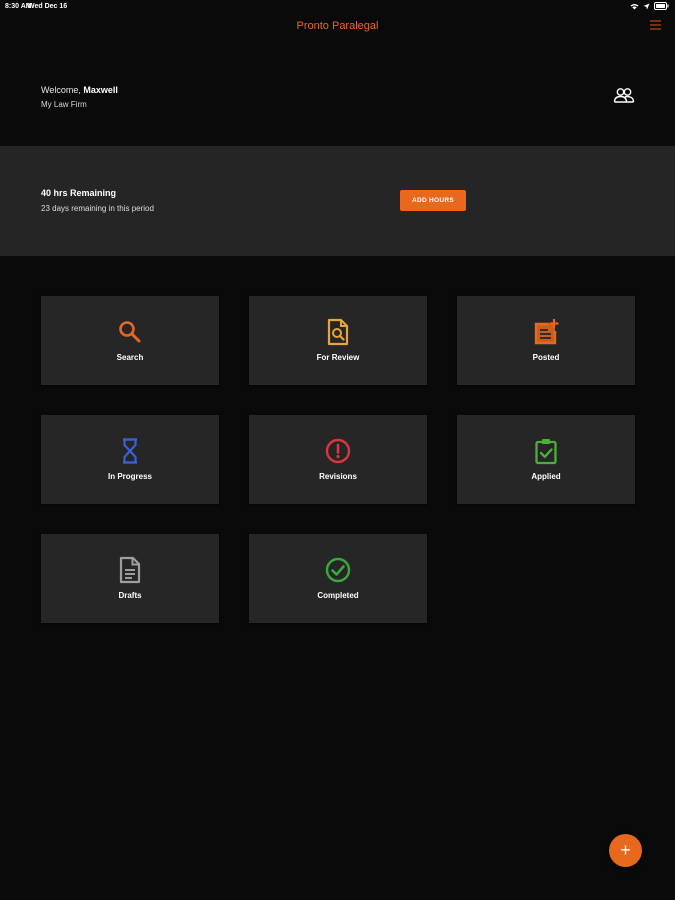 The width and height of the screenshot is (675, 900). Describe the element at coordinates (100, 90) in the screenshot. I see `user-name: Maxwell` at that location.